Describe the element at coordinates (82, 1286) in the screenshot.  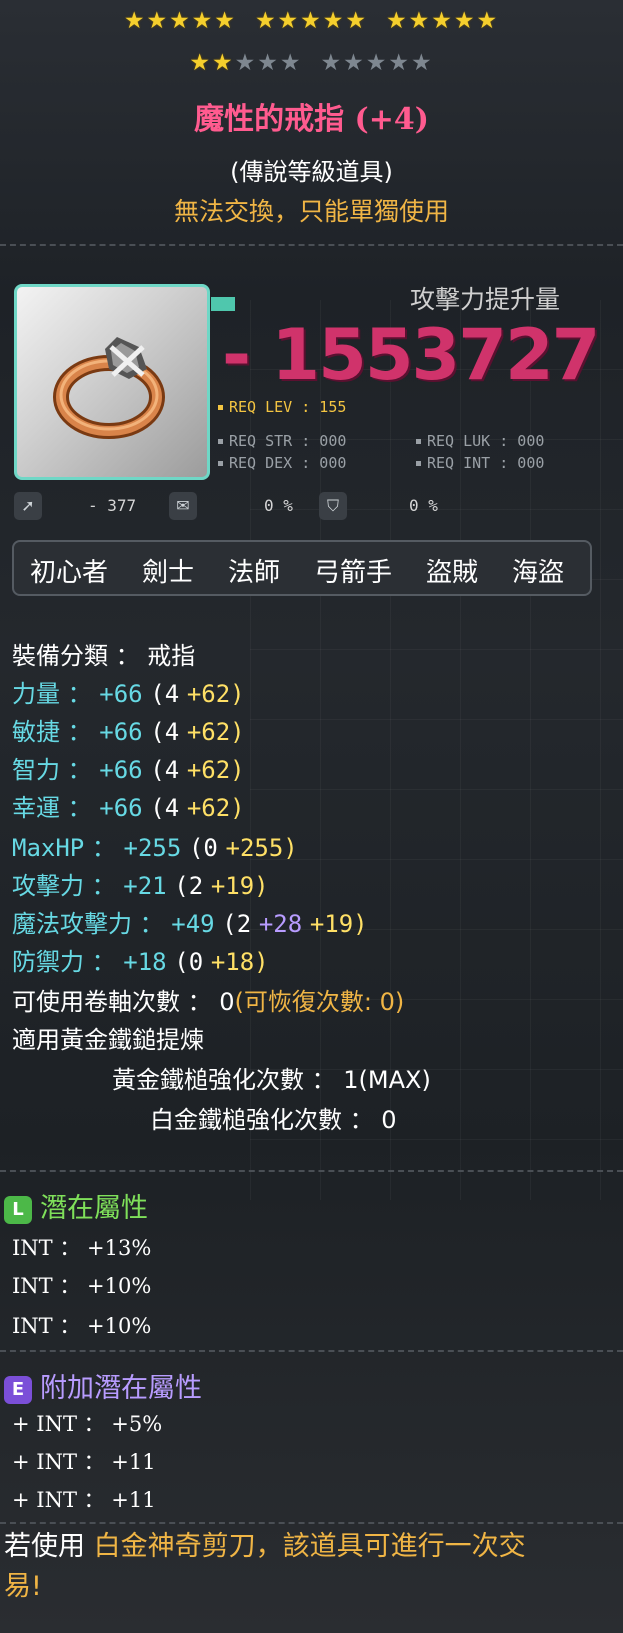
I see `potential-line-2: INT ： +10%` at that location.